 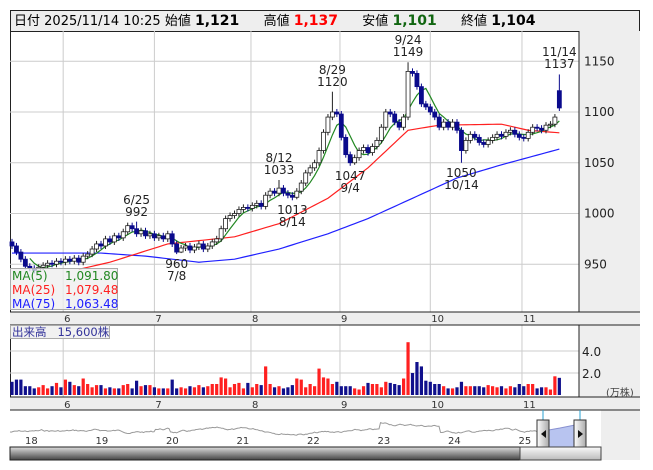 I want to click on volume-unit: (万株), so click(x=620, y=393).